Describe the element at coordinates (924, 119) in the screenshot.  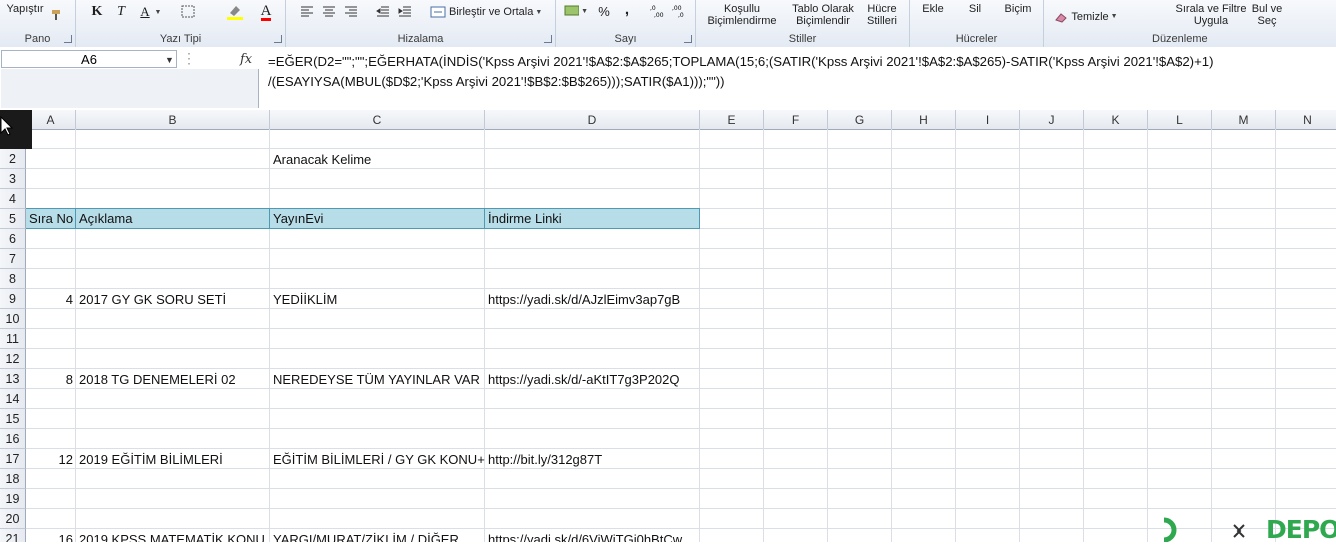
I see `column-header-h: H` at that location.